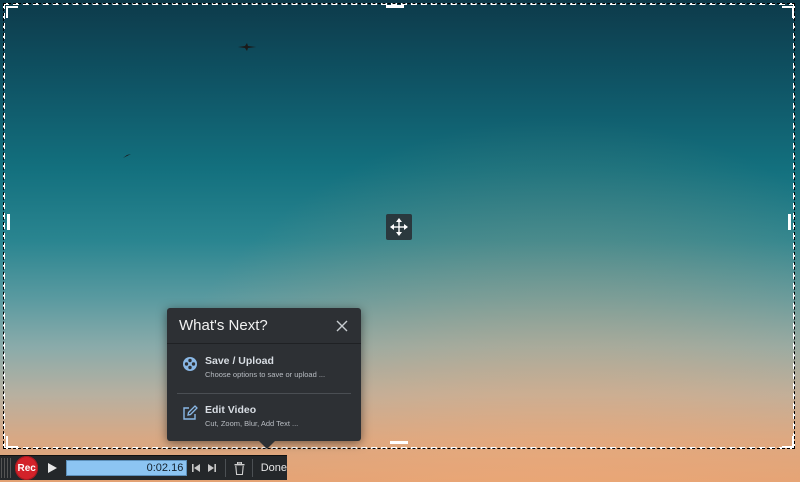 This screenshot has height=482, width=800. Describe the element at coordinates (190, 412) in the screenshot. I see `edit-pencil-icon` at that location.